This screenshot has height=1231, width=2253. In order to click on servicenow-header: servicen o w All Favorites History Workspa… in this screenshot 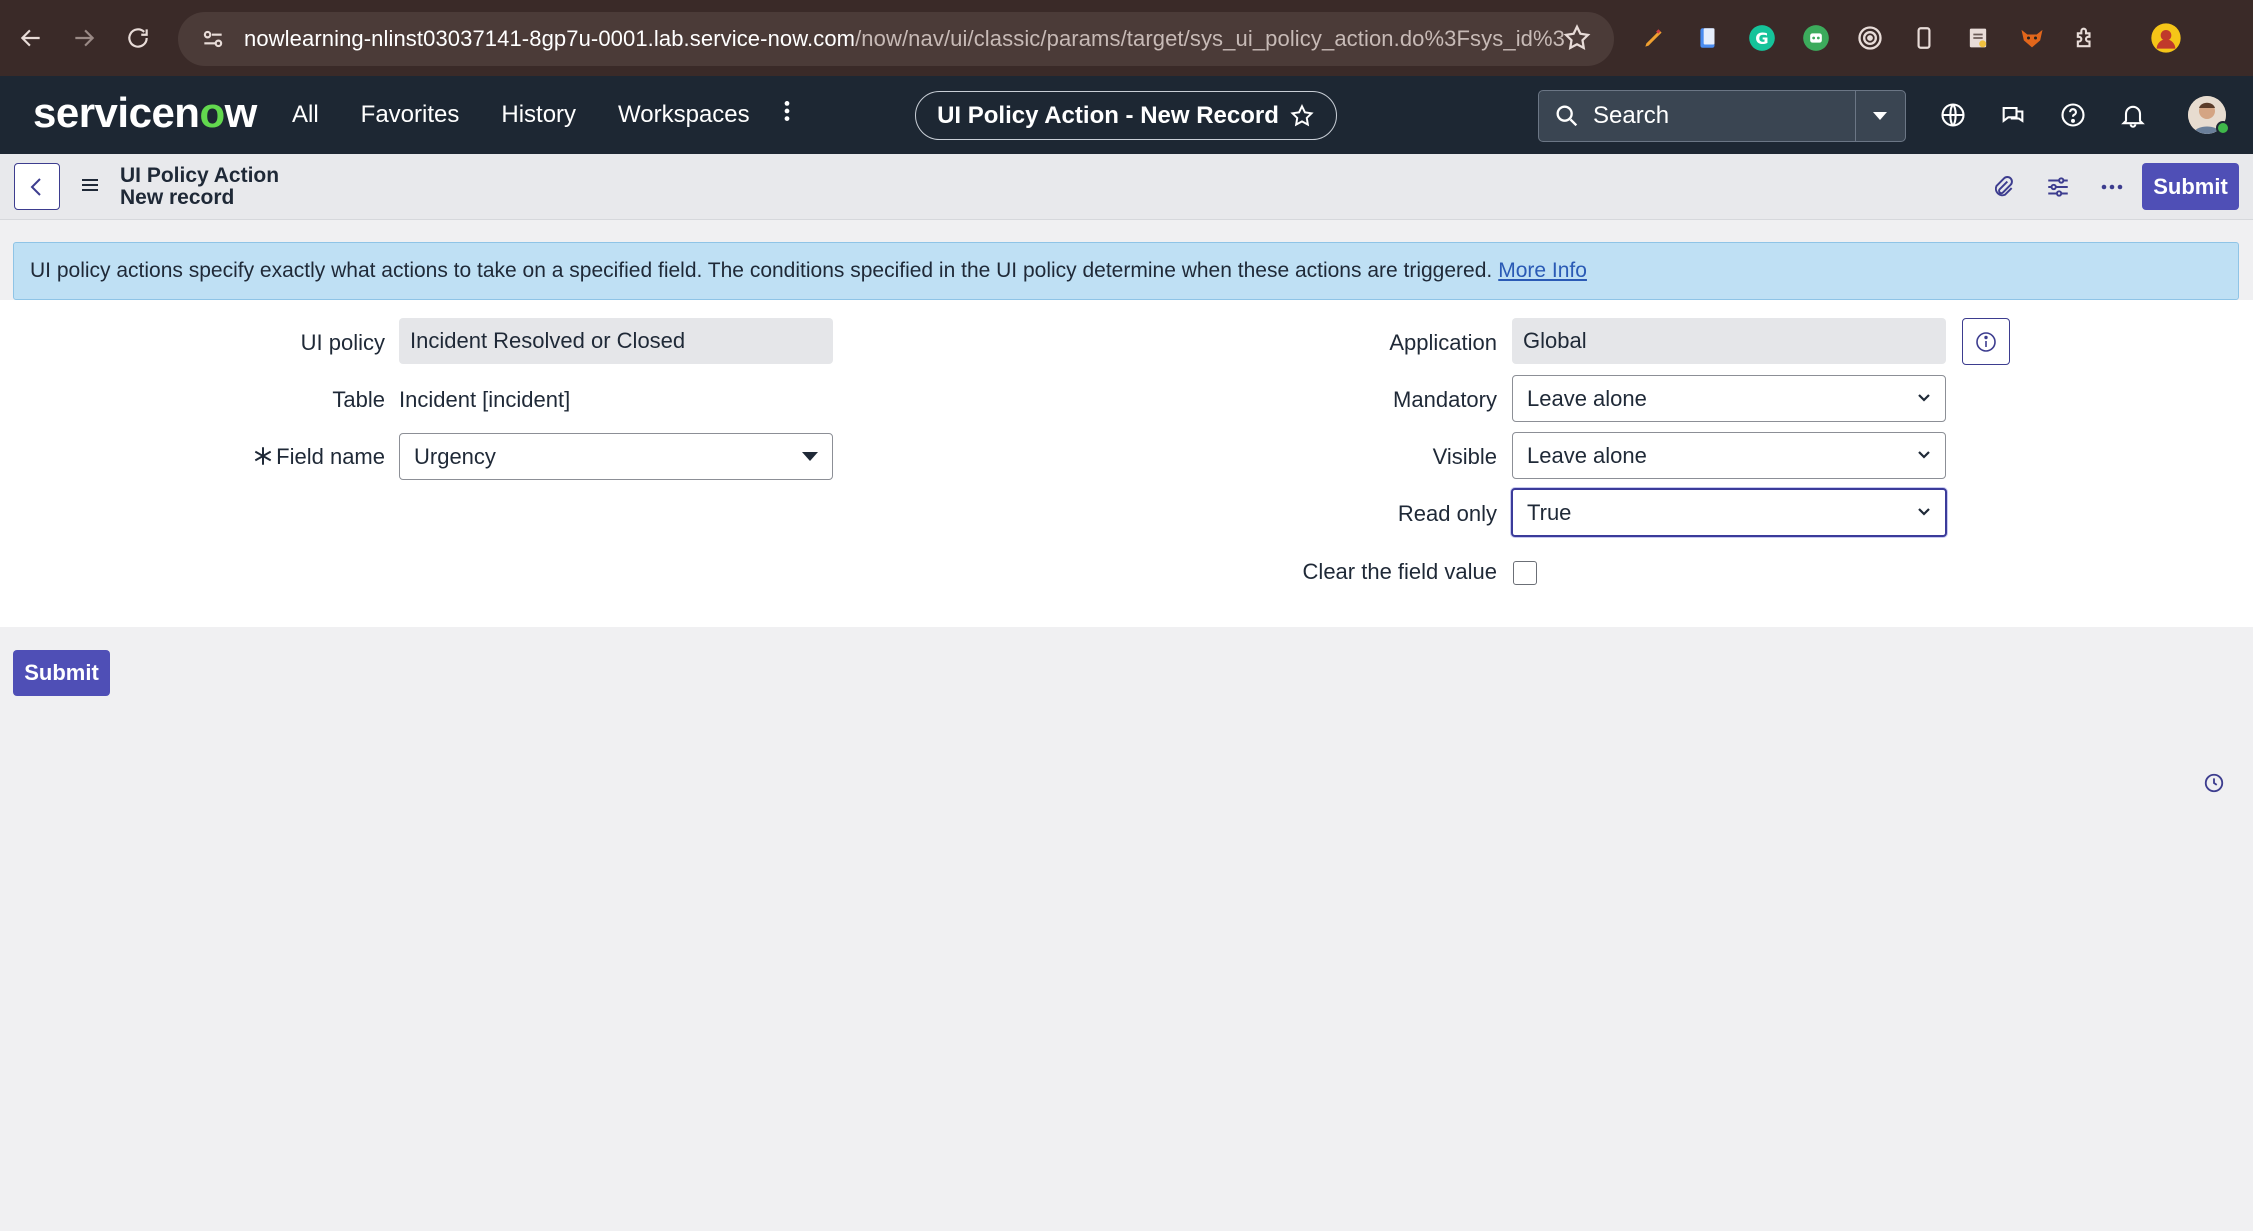, I will do `click(1126, 115)`.